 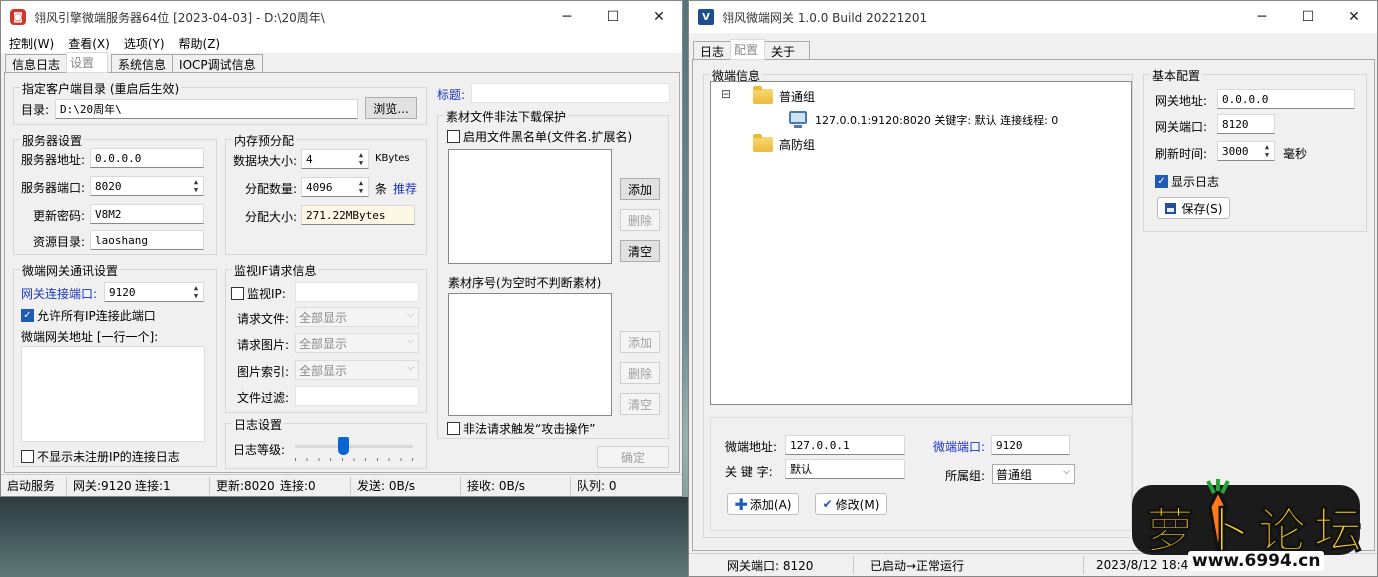 What do you see at coordinates (797, 144) in the screenshot?
I see `tree-group-defense: 高防组` at bounding box center [797, 144].